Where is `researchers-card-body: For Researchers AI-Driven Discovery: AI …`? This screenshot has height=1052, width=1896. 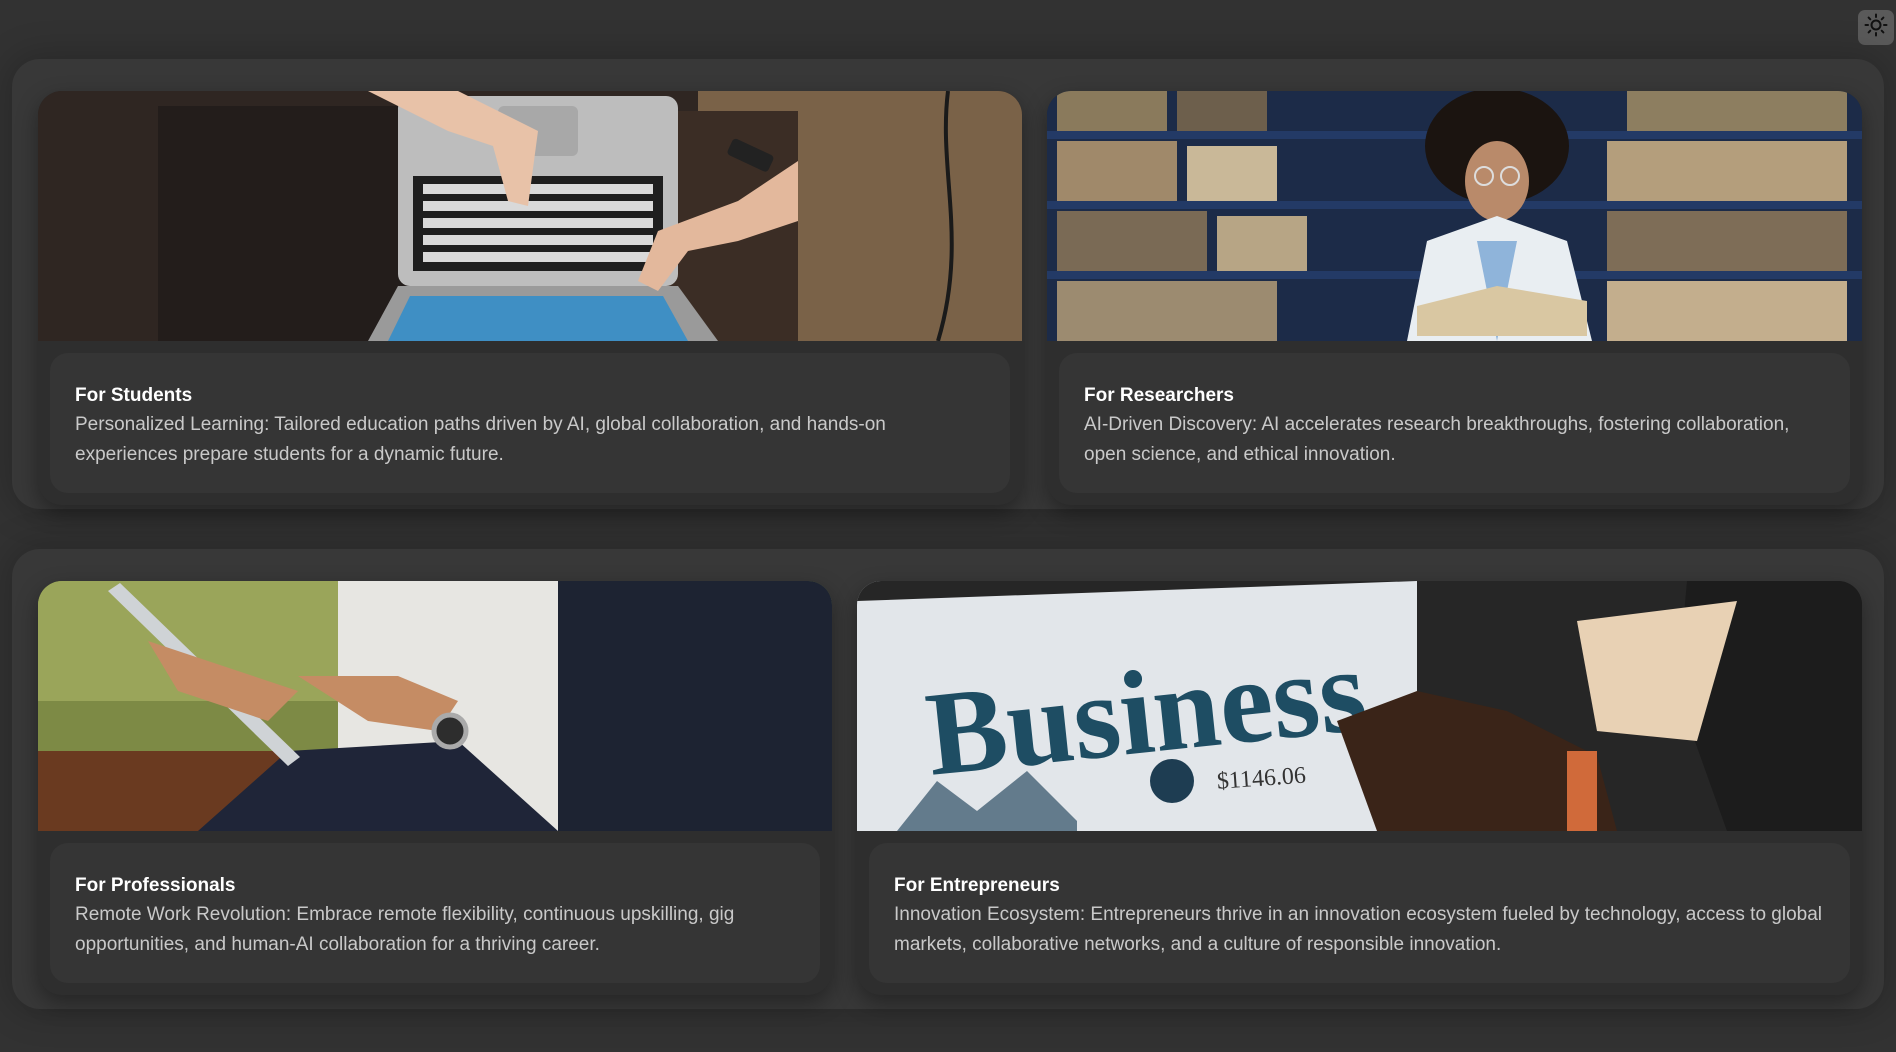 researchers-card-body: For Researchers AI-Driven Discovery: AI … is located at coordinates (1454, 423).